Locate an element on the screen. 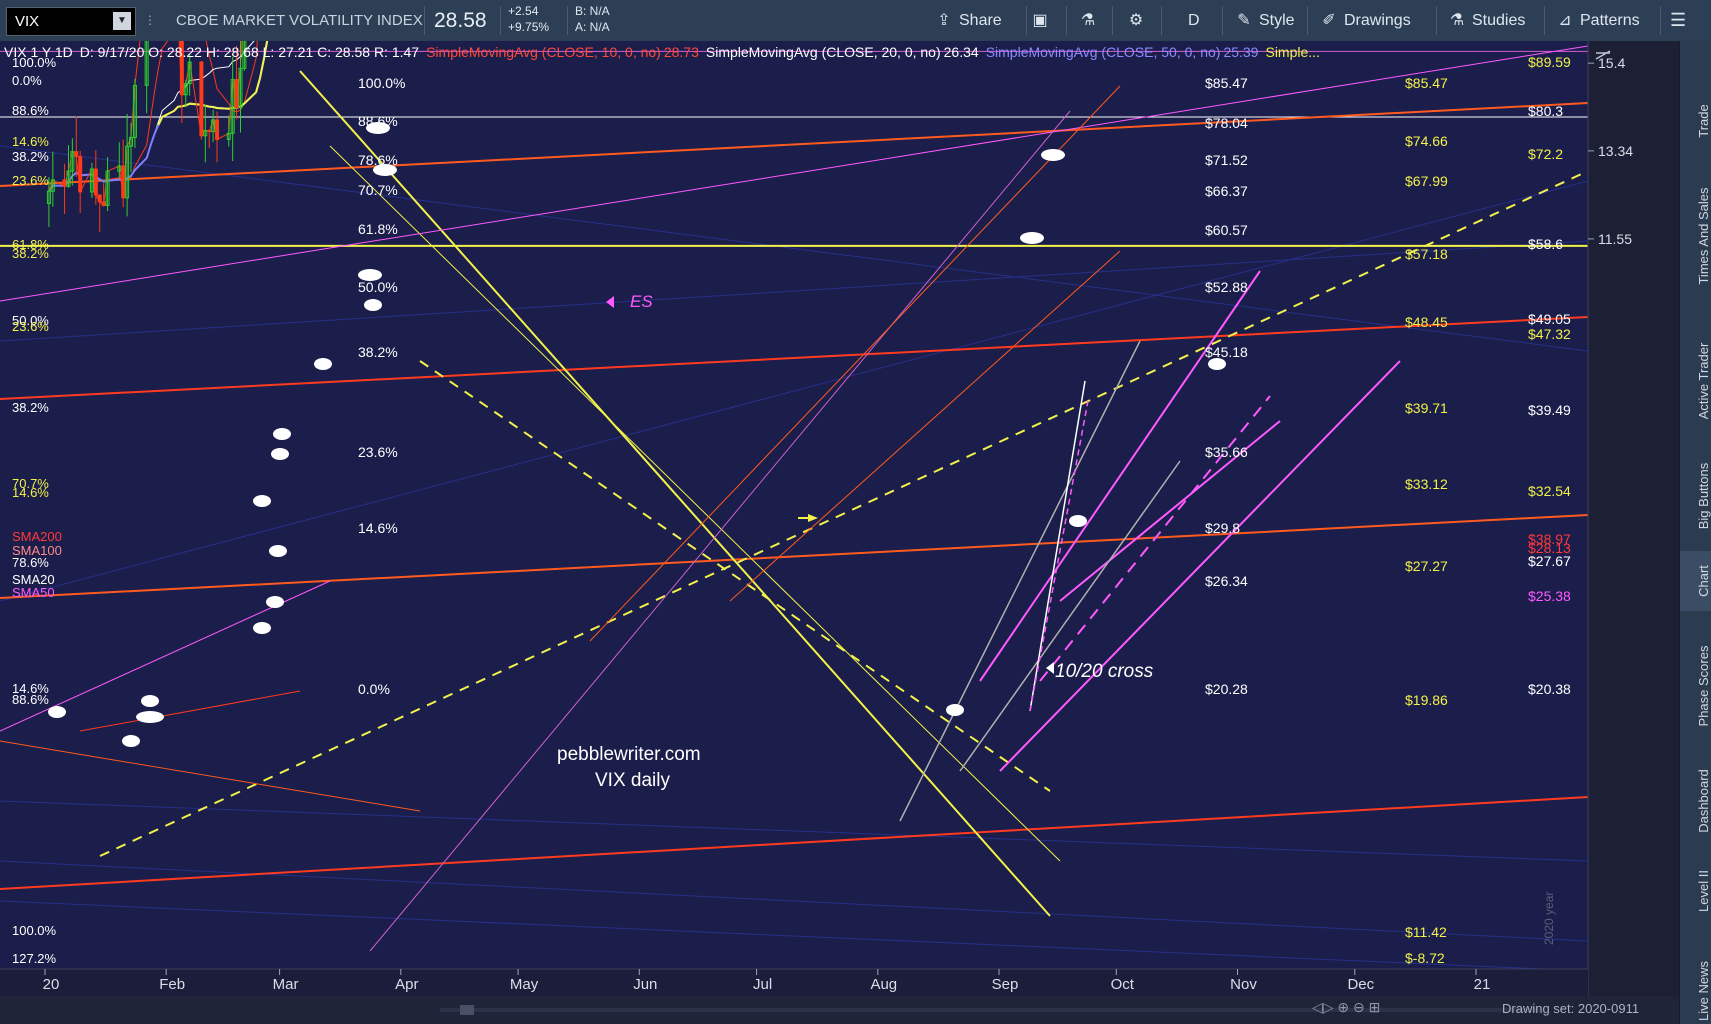 The height and width of the screenshot is (1024, 1711). left-level-label: 78.6% is located at coordinates (30, 562).